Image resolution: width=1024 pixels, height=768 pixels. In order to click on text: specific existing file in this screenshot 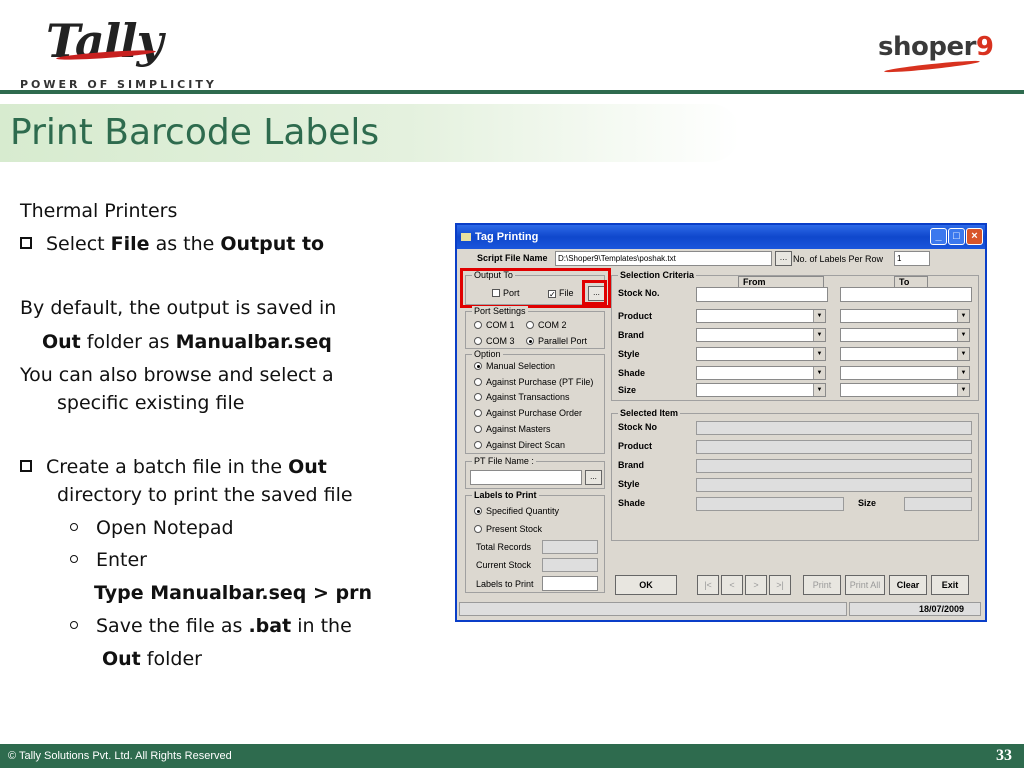, I will do `click(151, 403)`.